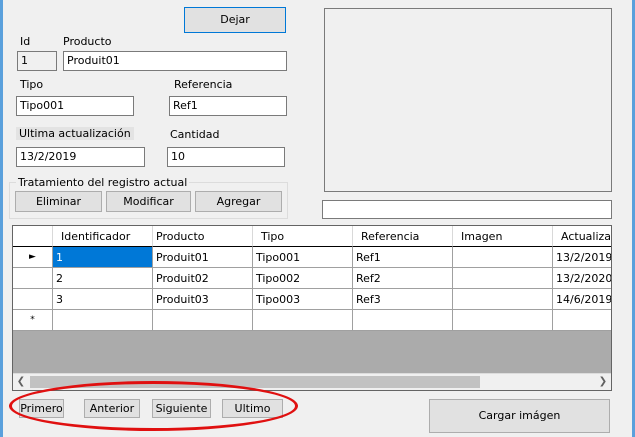 This screenshot has width=635, height=437. What do you see at coordinates (603, 382) in the screenshot?
I see `scroll-right-icon: ❯` at bounding box center [603, 382].